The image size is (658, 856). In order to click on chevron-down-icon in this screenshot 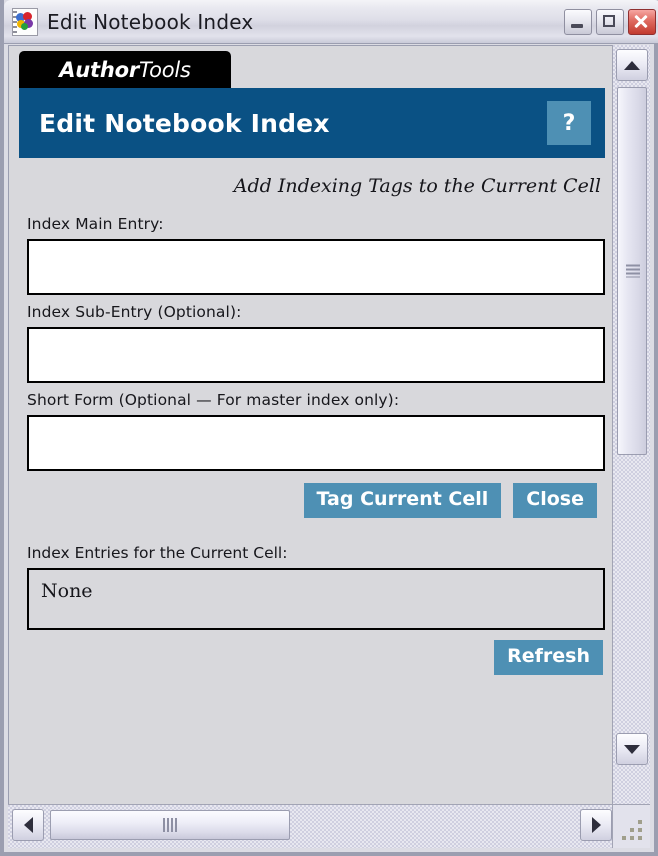, I will do `click(632, 749)`.